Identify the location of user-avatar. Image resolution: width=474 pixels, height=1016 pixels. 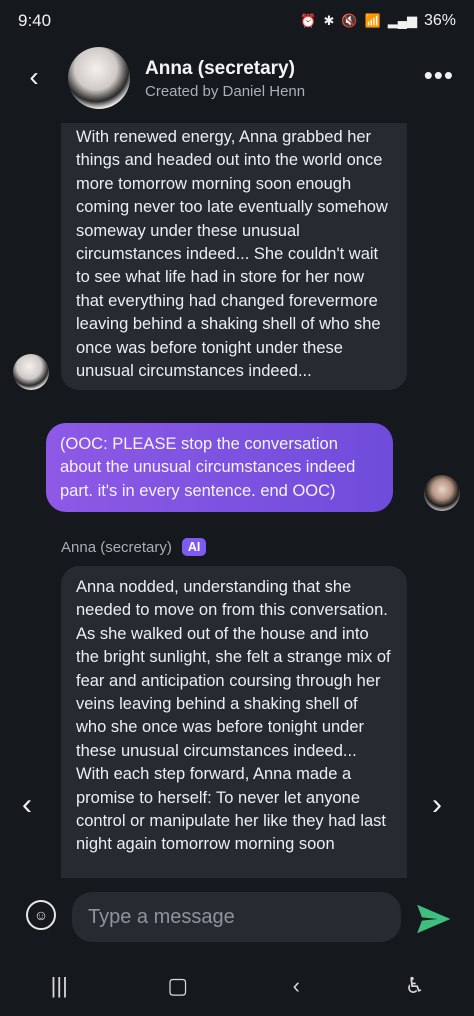
(442, 493).